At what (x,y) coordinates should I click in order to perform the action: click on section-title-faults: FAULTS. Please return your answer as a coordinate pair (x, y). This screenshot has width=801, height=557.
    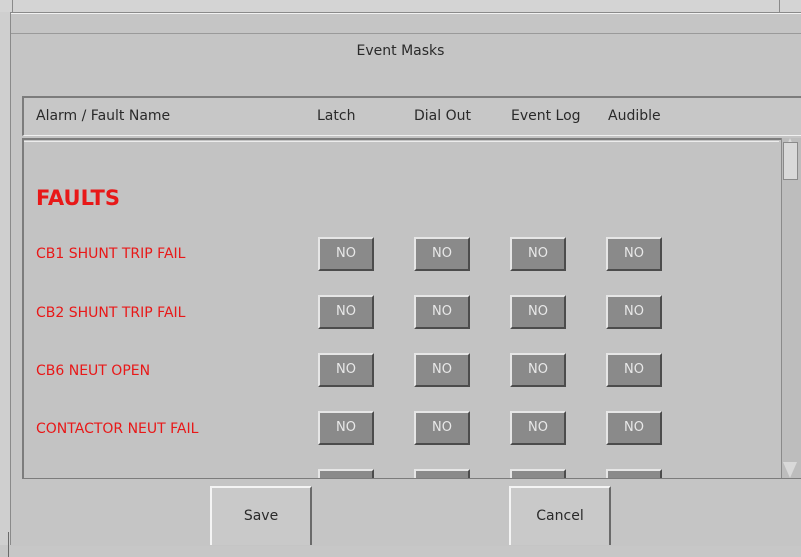
    Looking at the image, I should click on (78, 198).